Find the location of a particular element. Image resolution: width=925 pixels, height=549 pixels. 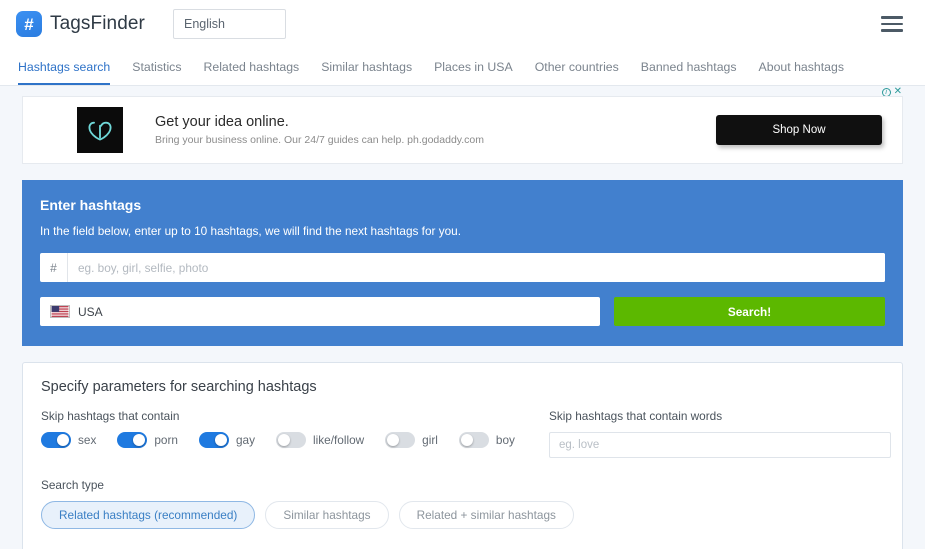

nav-item-label: Other countries is located at coordinates (576, 66).